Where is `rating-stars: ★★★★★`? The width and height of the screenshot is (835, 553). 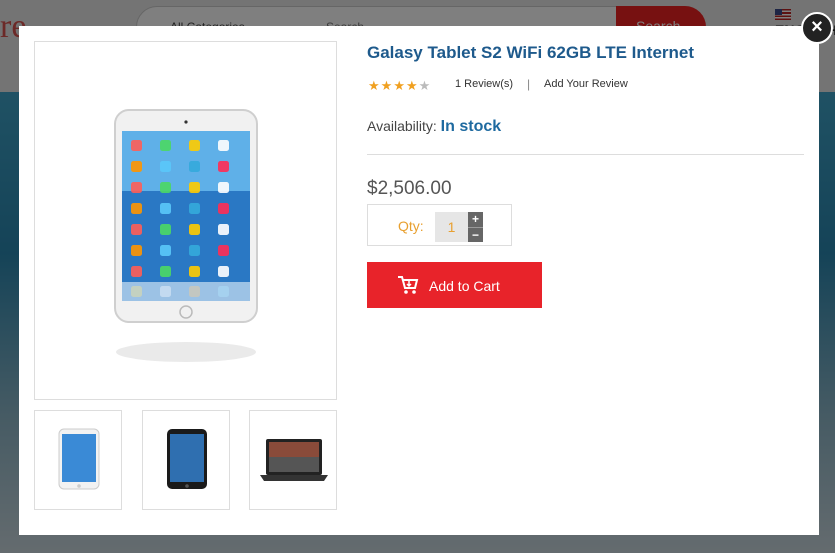 rating-stars: ★★★★★ is located at coordinates (399, 86).